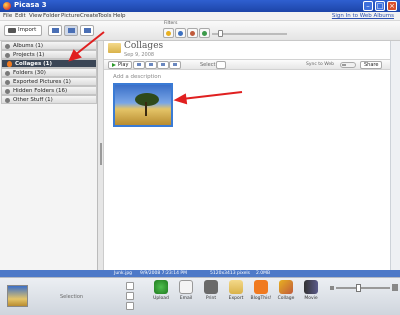 The width and height of the screenshot is (400, 315). I want to click on collage-icon, so click(286, 287).